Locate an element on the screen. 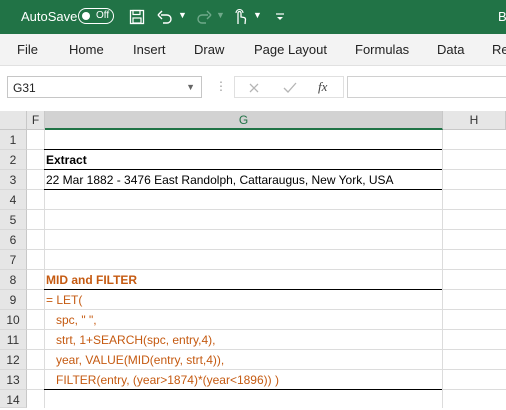  row-header: 8 is located at coordinates (13, 280).